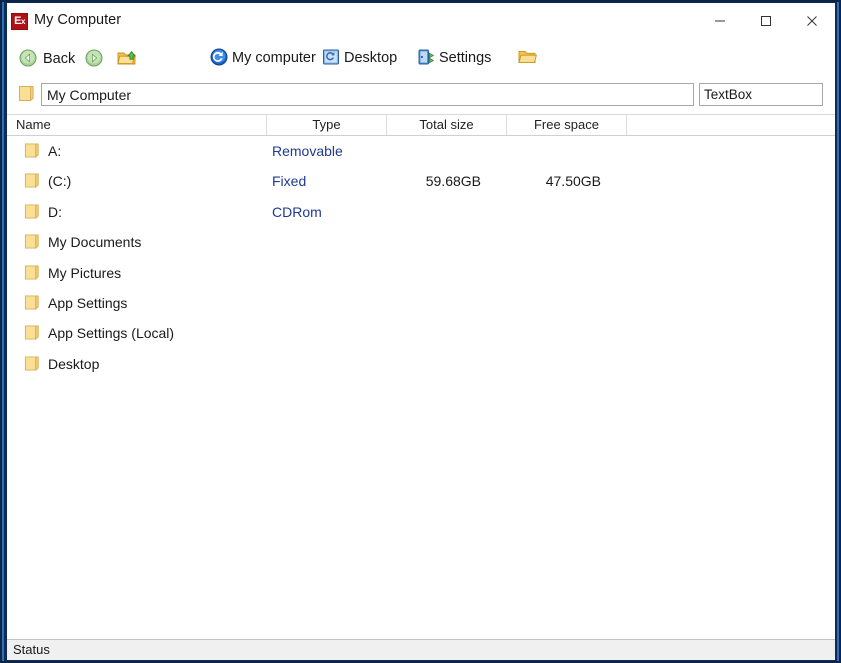  What do you see at coordinates (95, 242) in the screenshot?
I see `cell-name: My Documents` at bounding box center [95, 242].